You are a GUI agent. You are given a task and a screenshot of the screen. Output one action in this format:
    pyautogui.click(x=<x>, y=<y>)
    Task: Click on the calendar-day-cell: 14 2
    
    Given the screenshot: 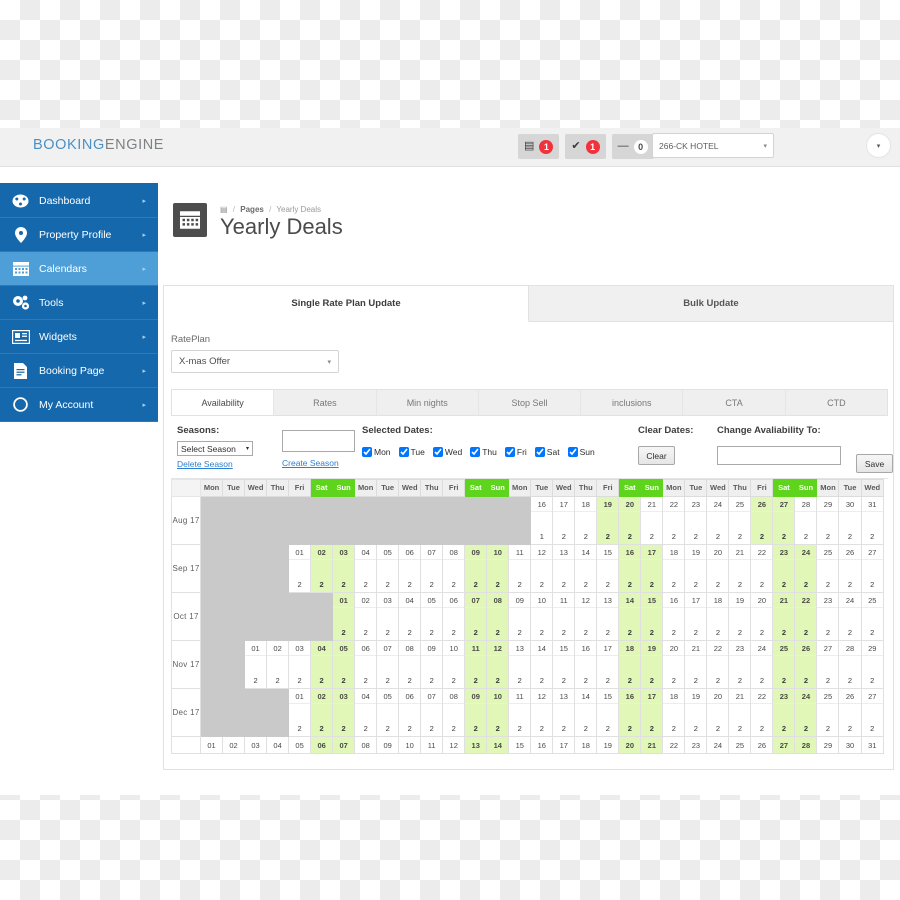 What is the action you would take?
    pyautogui.click(x=586, y=712)
    